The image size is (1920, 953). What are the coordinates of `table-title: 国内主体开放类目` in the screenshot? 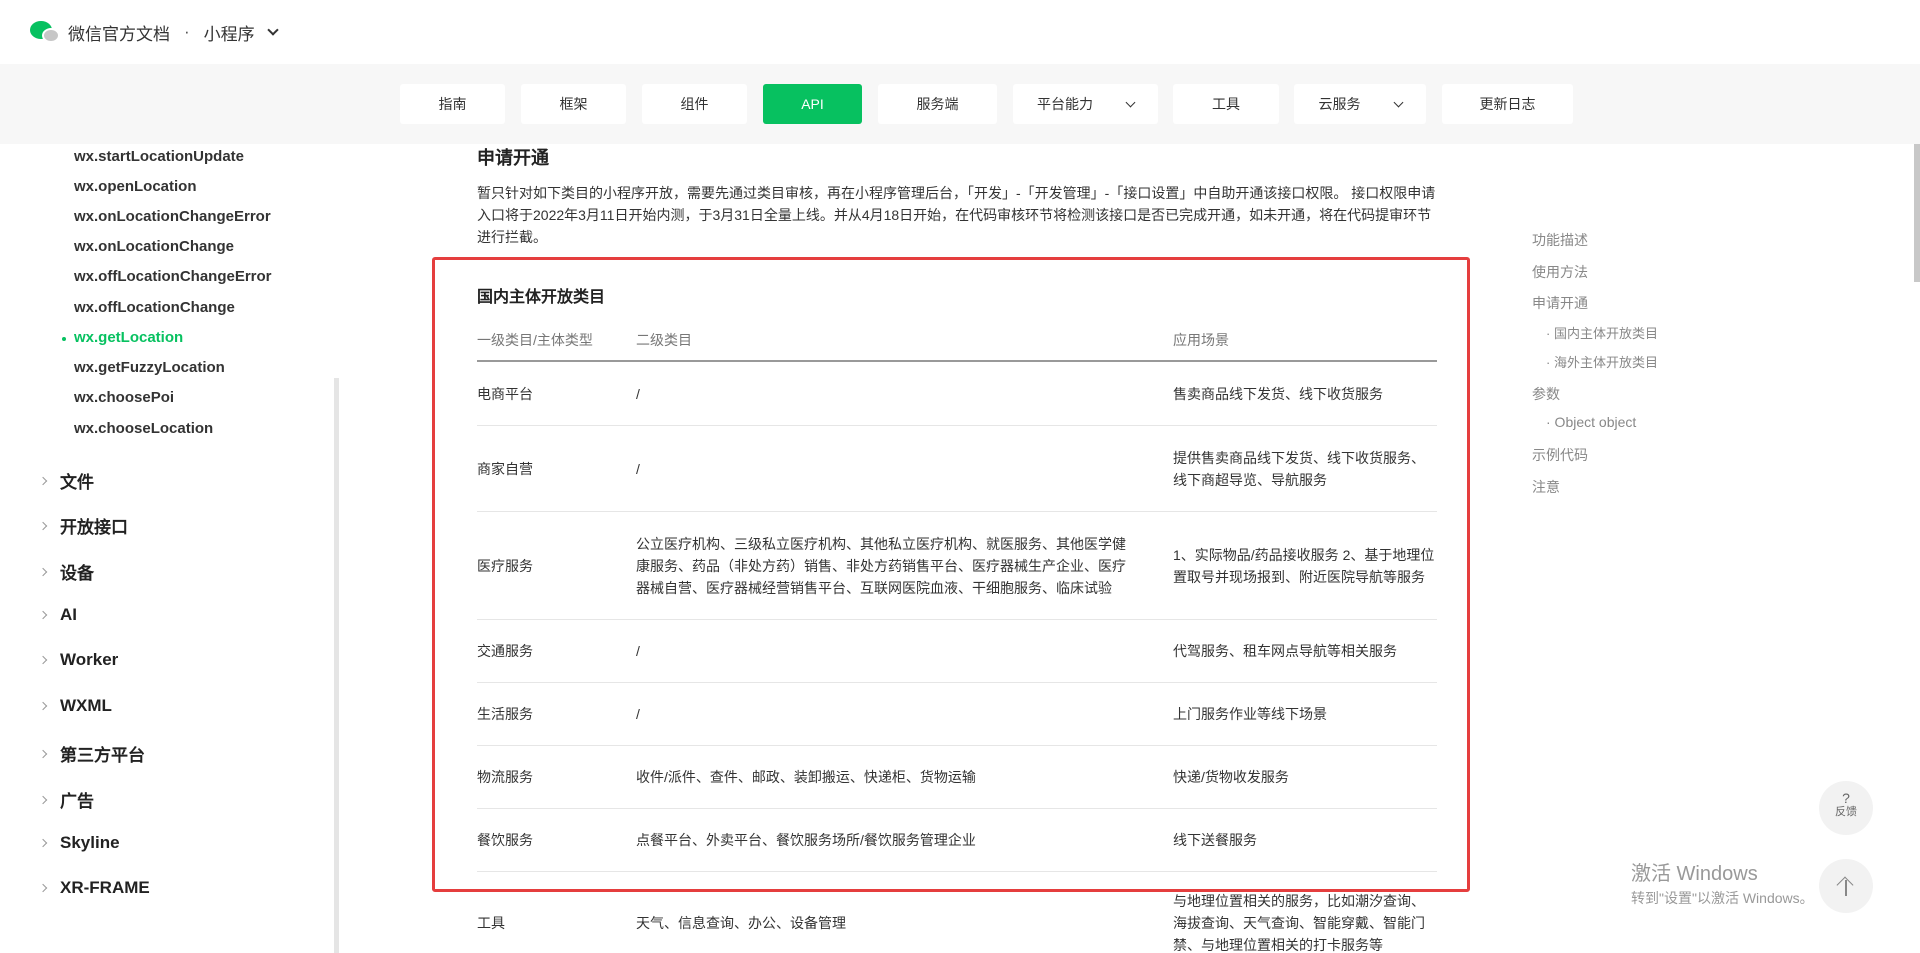 It's located at (541, 297).